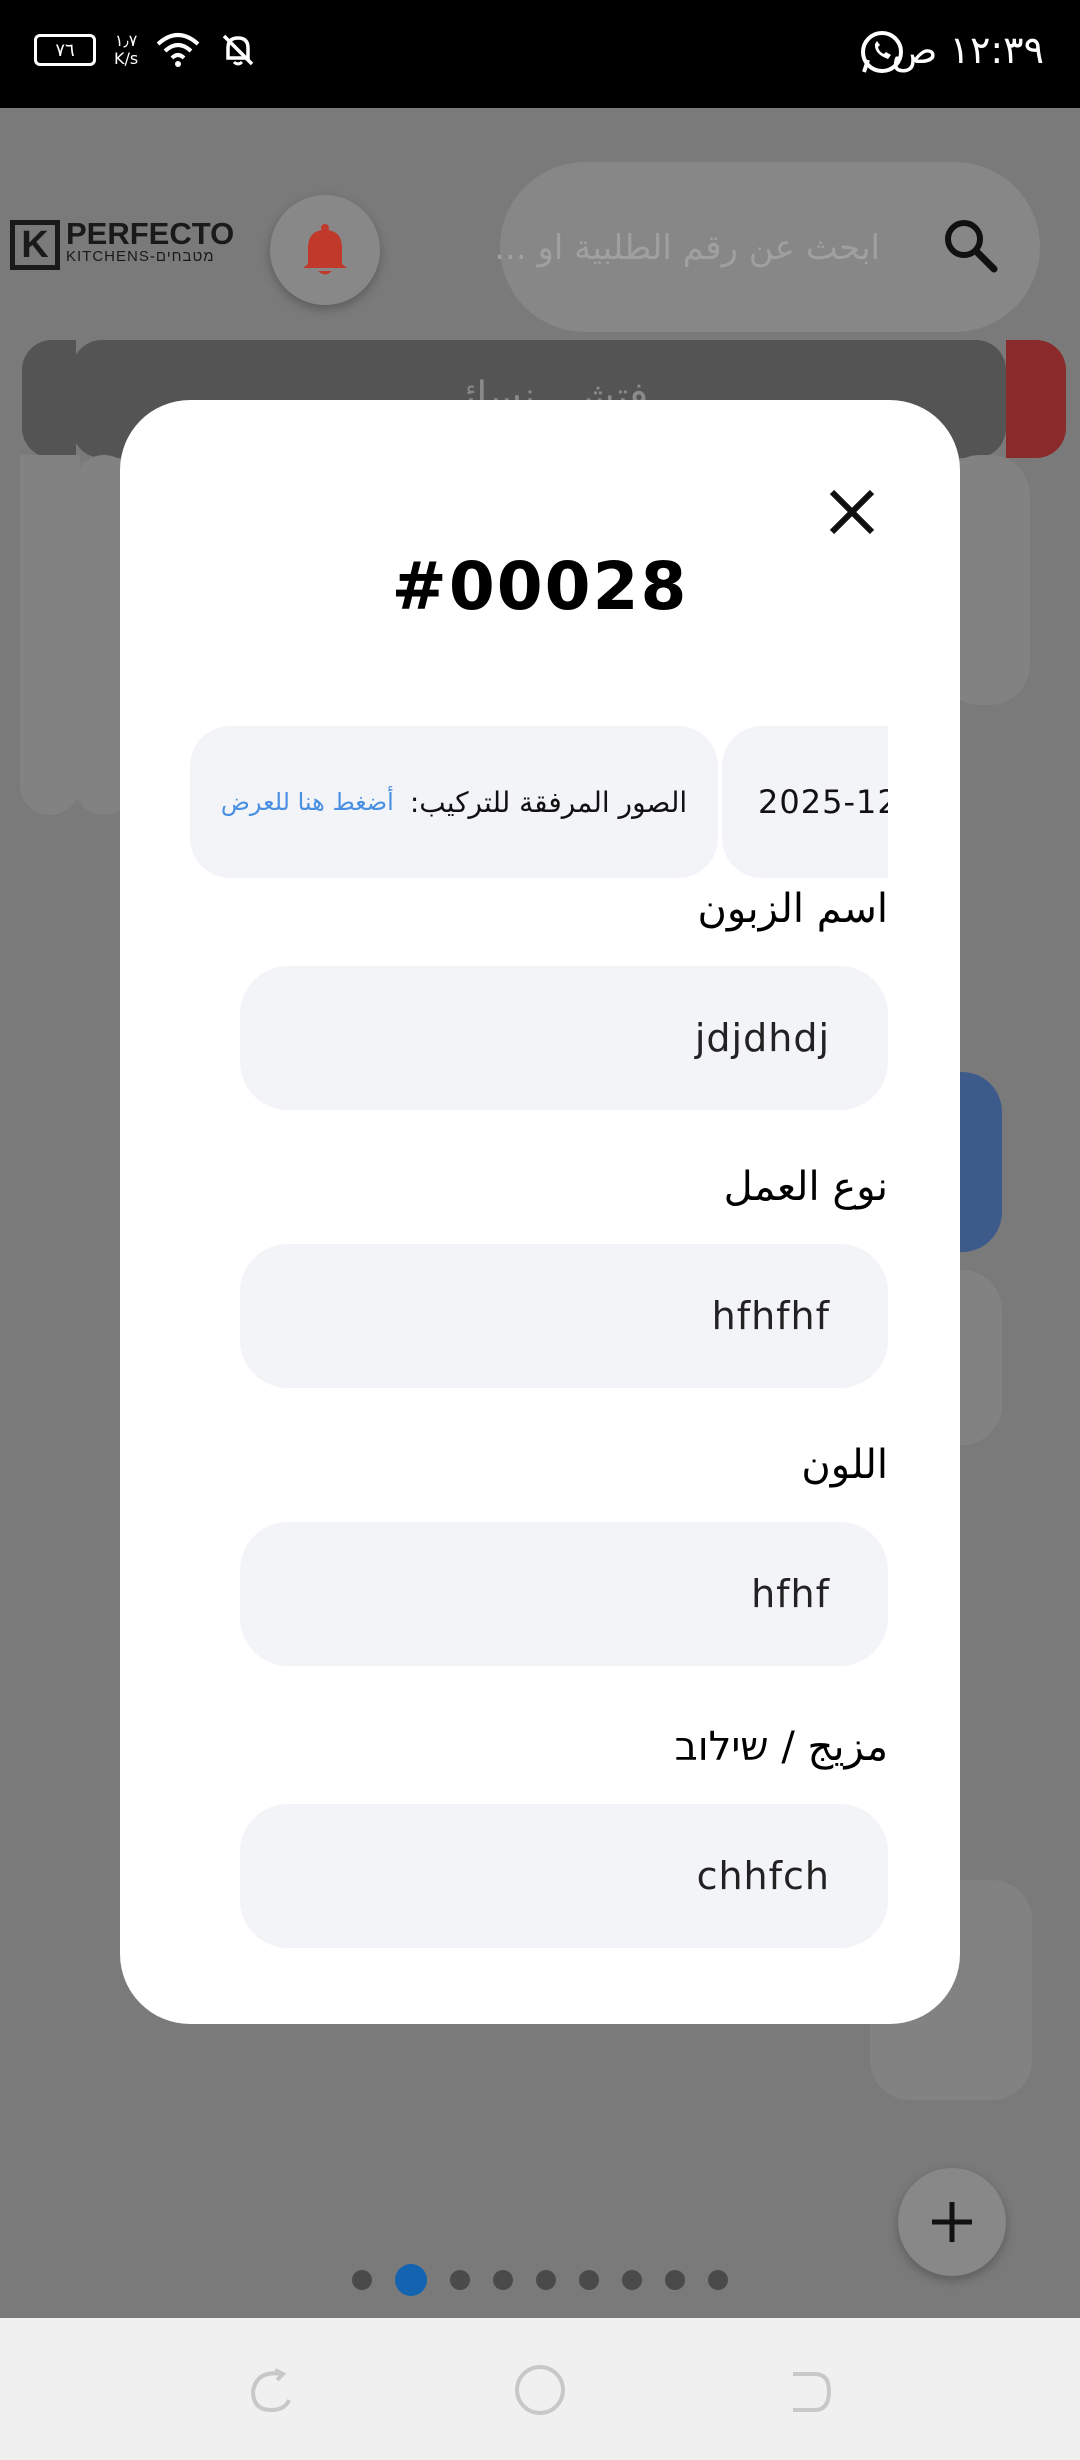 The width and height of the screenshot is (1080, 2460). I want to click on net-speed: ١٫٧ K/s, so click(126, 50).